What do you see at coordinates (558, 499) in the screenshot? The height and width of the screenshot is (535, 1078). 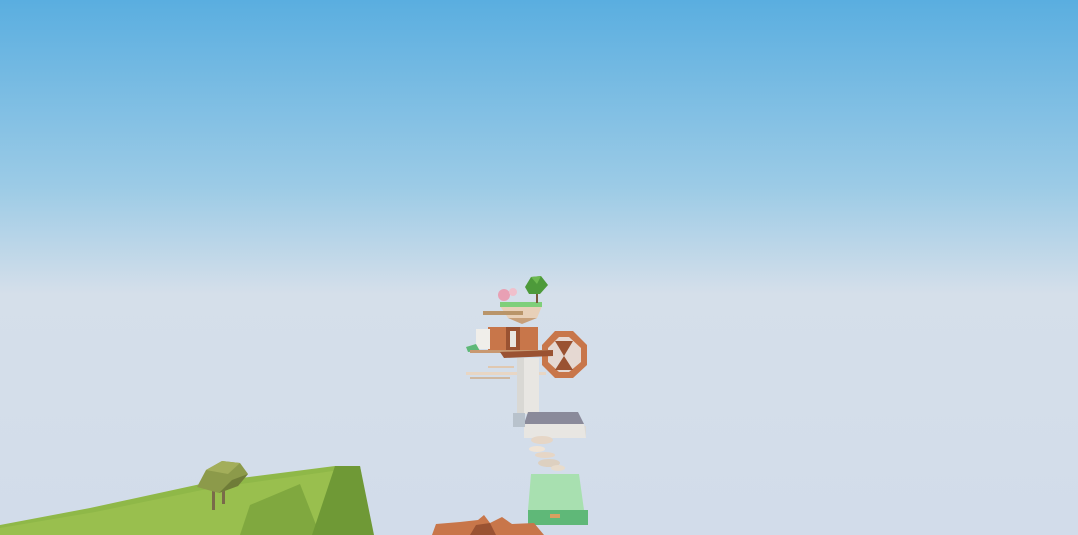 I see `mint-platform` at bounding box center [558, 499].